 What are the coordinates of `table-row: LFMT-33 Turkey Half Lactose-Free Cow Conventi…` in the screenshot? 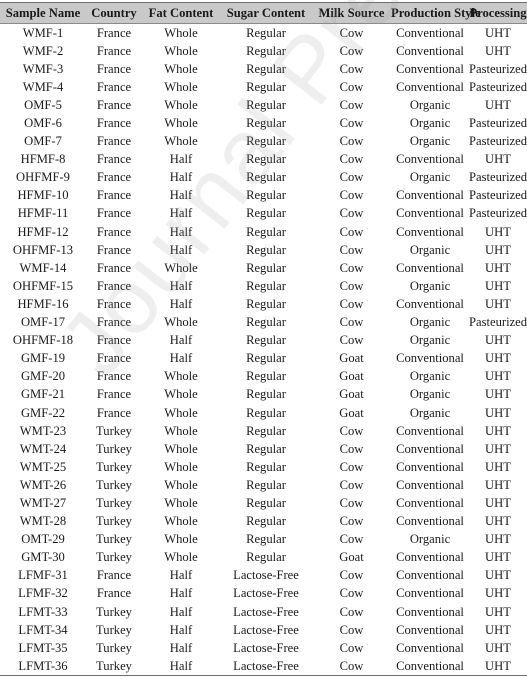 It's located at (263, 612).